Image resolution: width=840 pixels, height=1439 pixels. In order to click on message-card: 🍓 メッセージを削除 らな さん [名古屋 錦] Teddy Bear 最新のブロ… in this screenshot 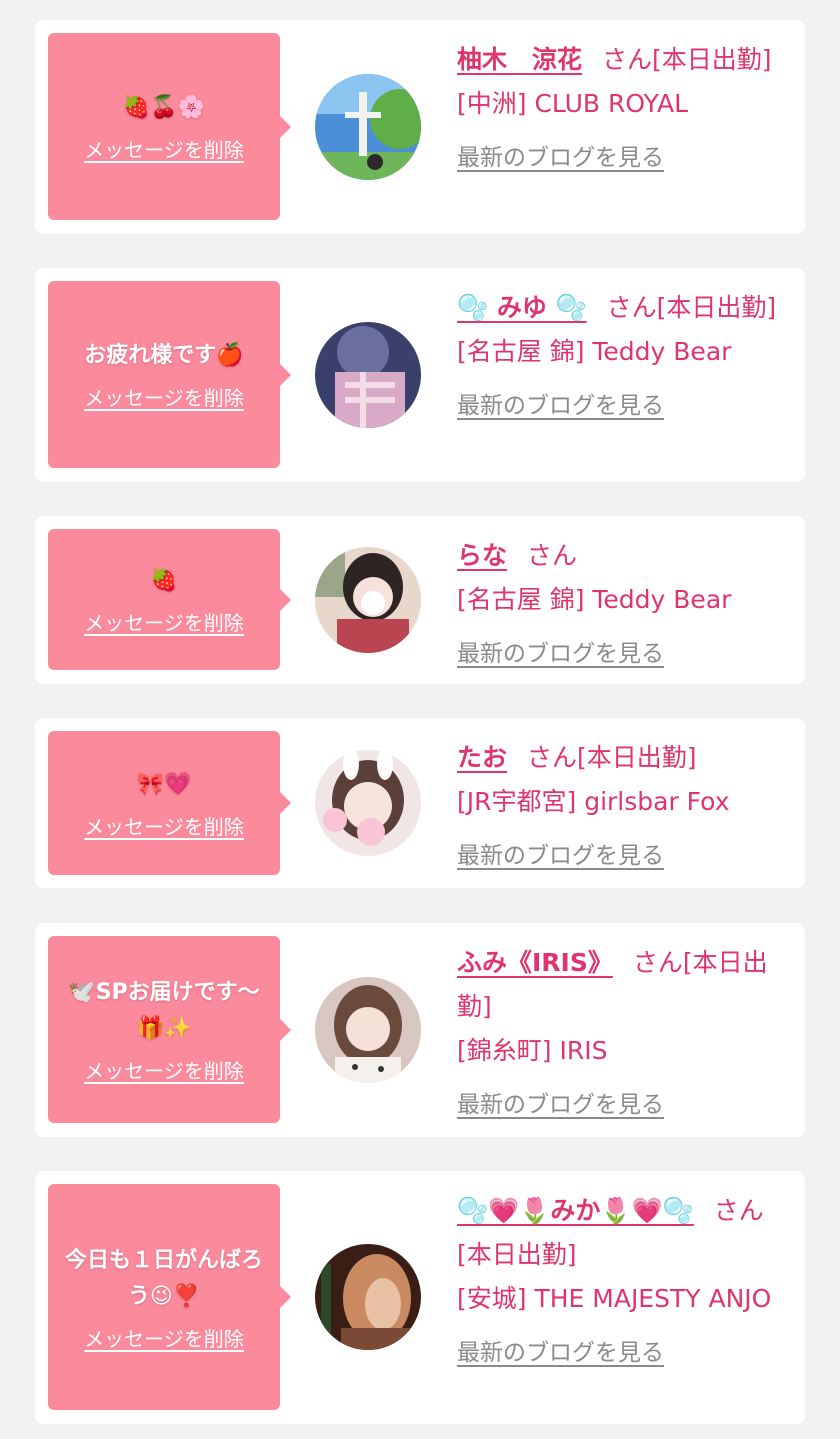, I will do `click(420, 600)`.